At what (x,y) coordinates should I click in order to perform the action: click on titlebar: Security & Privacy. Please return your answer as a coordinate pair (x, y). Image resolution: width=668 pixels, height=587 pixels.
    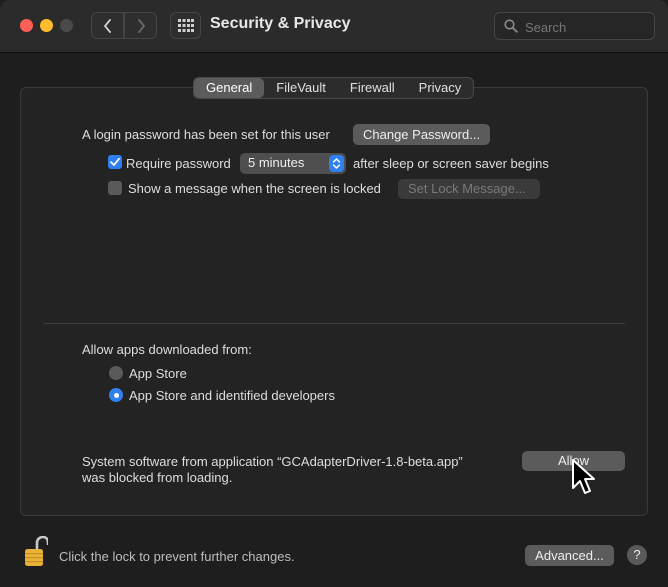
    Looking at the image, I should click on (334, 26).